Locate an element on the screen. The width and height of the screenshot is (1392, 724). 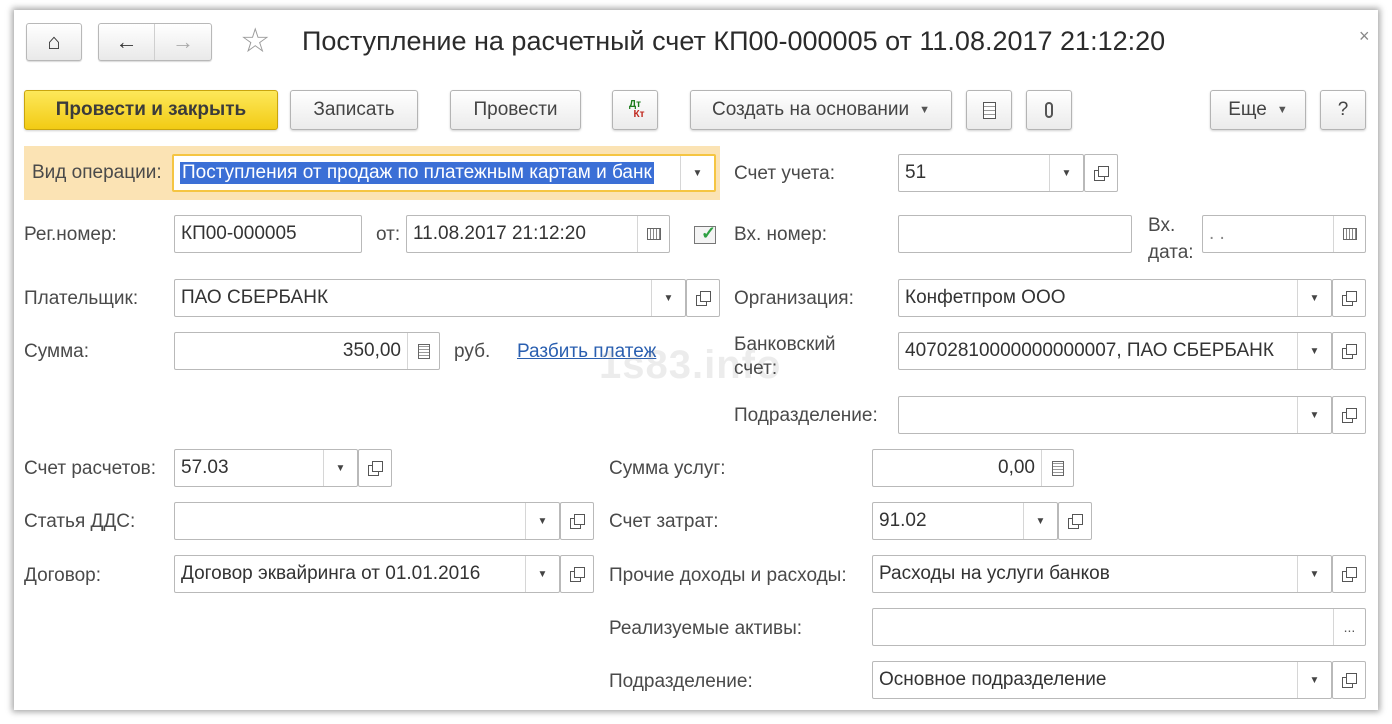
expense-account-label: Счет затрат: is located at coordinates (664, 521).